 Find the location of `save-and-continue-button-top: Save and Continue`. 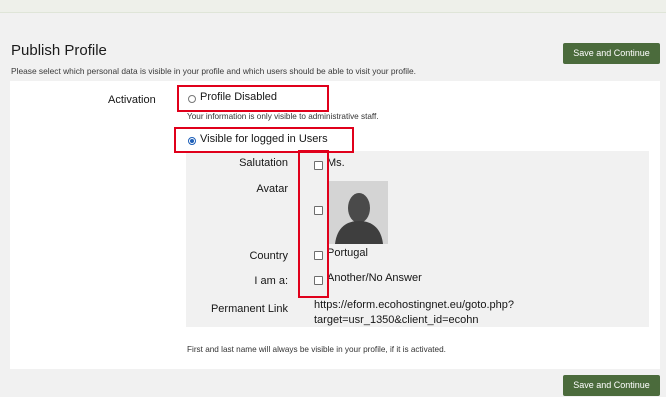

save-and-continue-button-top: Save and Continue is located at coordinates (611, 53).